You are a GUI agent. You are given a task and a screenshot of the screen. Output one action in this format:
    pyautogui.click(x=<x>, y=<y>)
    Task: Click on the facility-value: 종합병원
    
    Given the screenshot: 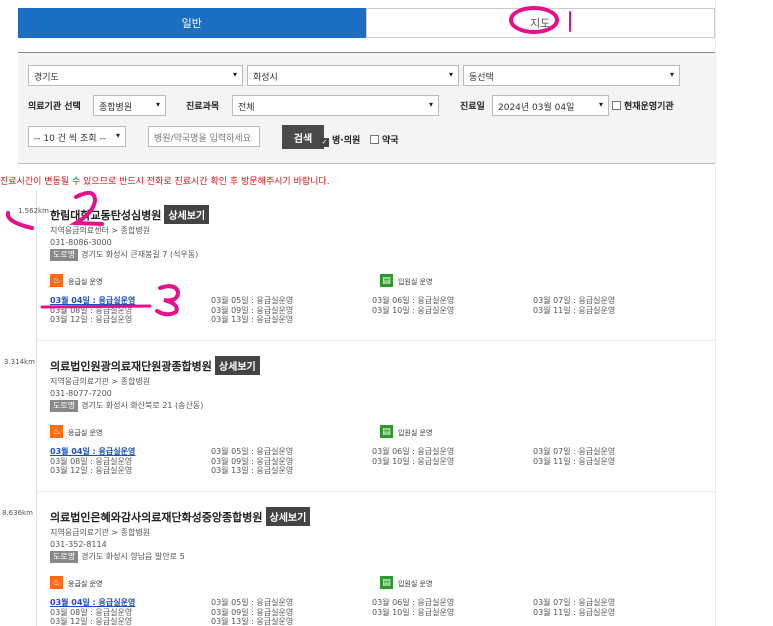 What is the action you would take?
    pyautogui.click(x=116, y=108)
    